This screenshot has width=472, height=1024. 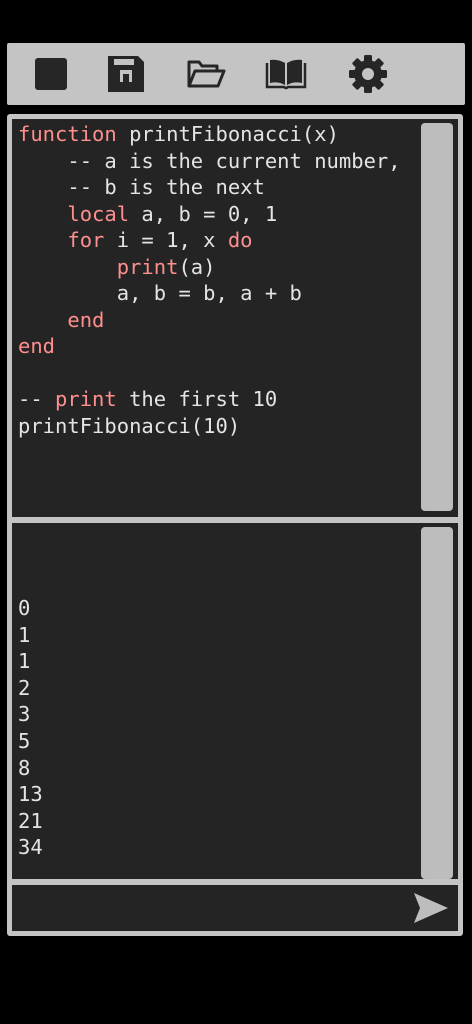 I want to click on code-token: (a), so click(x=197, y=266).